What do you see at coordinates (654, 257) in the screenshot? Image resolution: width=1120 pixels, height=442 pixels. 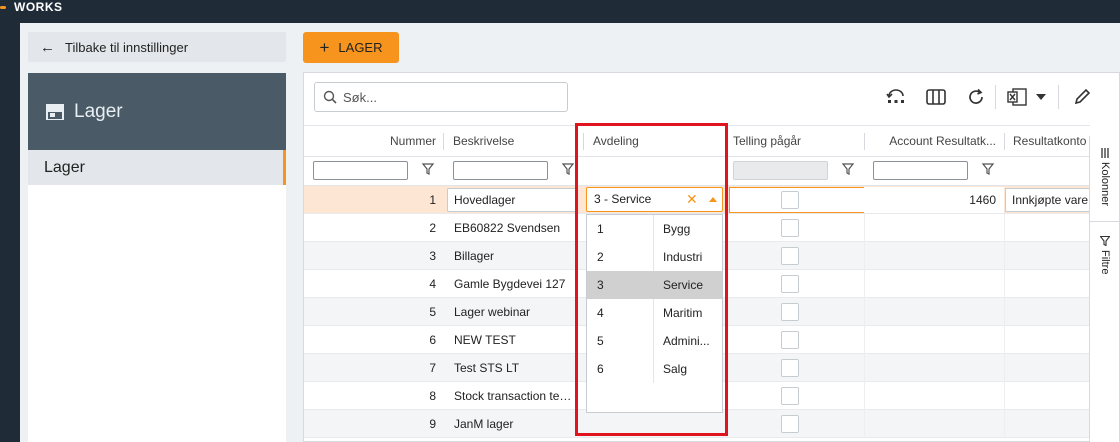 I see `dropdown-option: 2 Industri` at bounding box center [654, 257].